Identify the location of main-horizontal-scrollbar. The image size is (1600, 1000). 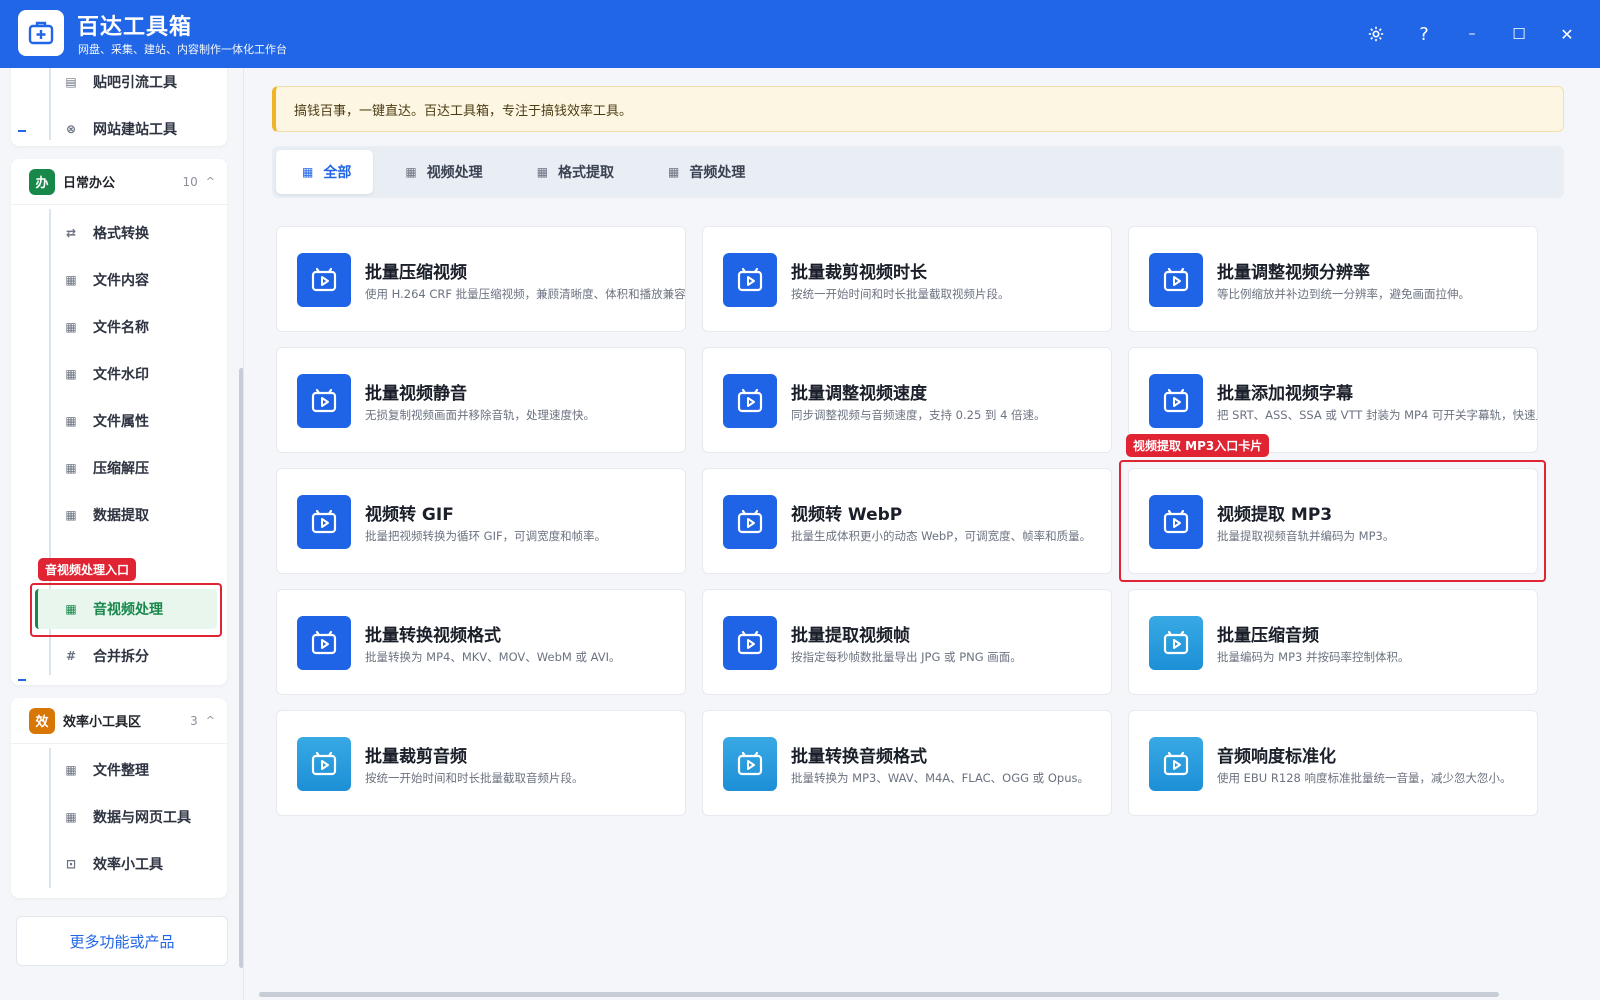
(879, 994).